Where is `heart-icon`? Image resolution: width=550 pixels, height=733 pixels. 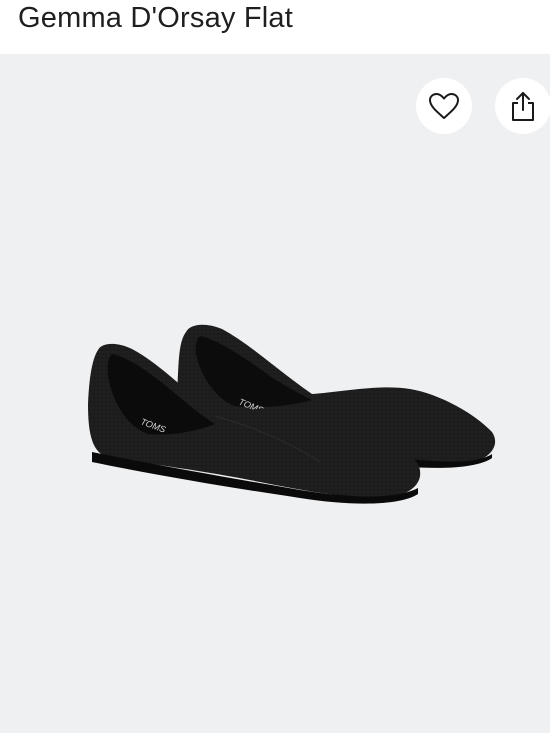
heart-icon is located at coordinates (444, 106).